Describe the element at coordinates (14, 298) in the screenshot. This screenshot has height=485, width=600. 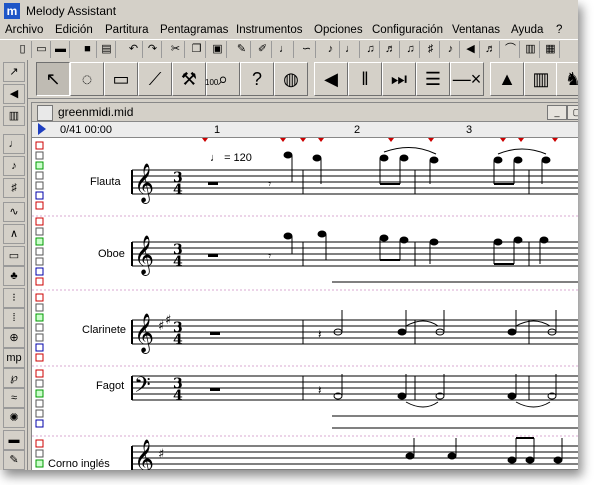
I see `fingering-tool-icon: ⁝` at that location.